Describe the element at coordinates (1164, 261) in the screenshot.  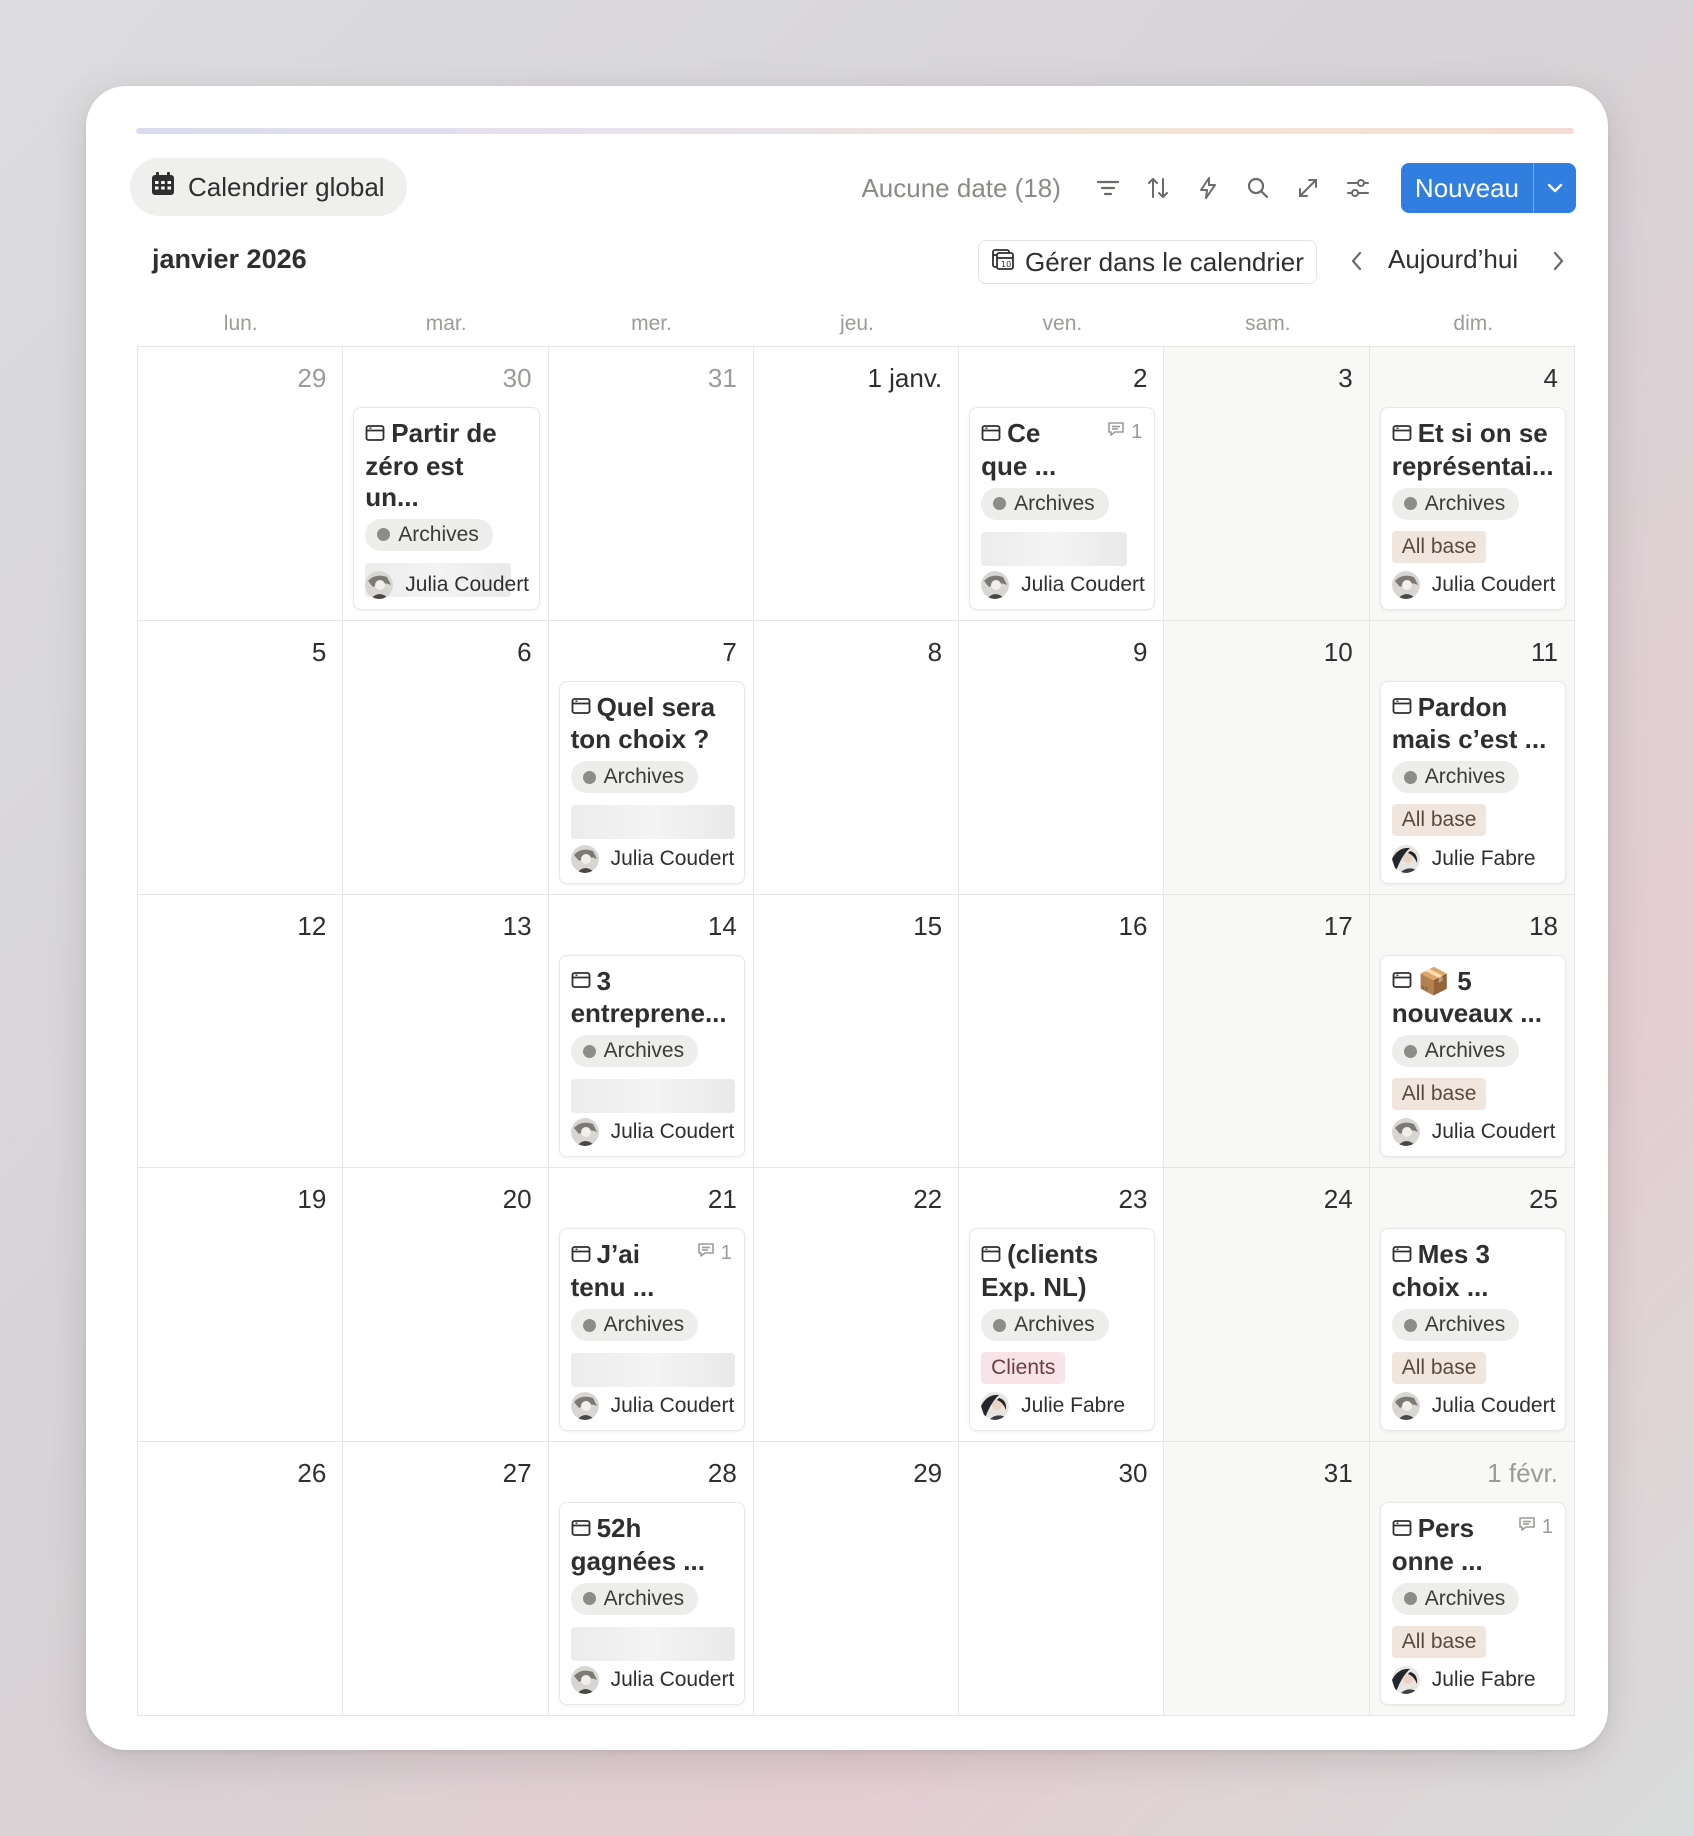
I see `manage-calendar-label: Gérer dans le calendrier` at that location.